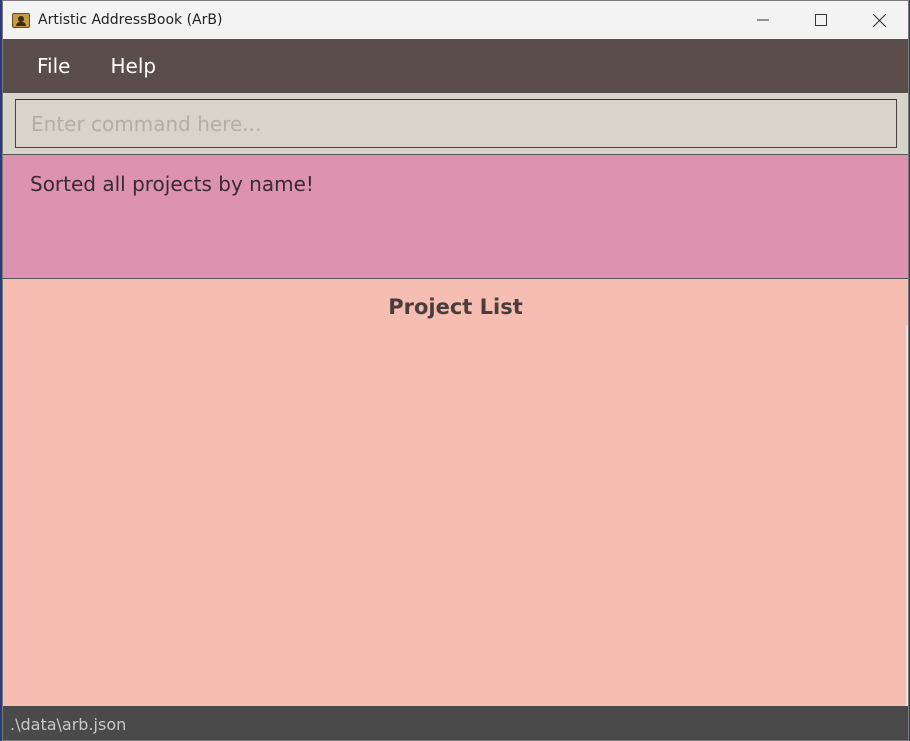 The height and width of the screenshot is (741, 910). I want to click on minimize-button, so click(763, 20).